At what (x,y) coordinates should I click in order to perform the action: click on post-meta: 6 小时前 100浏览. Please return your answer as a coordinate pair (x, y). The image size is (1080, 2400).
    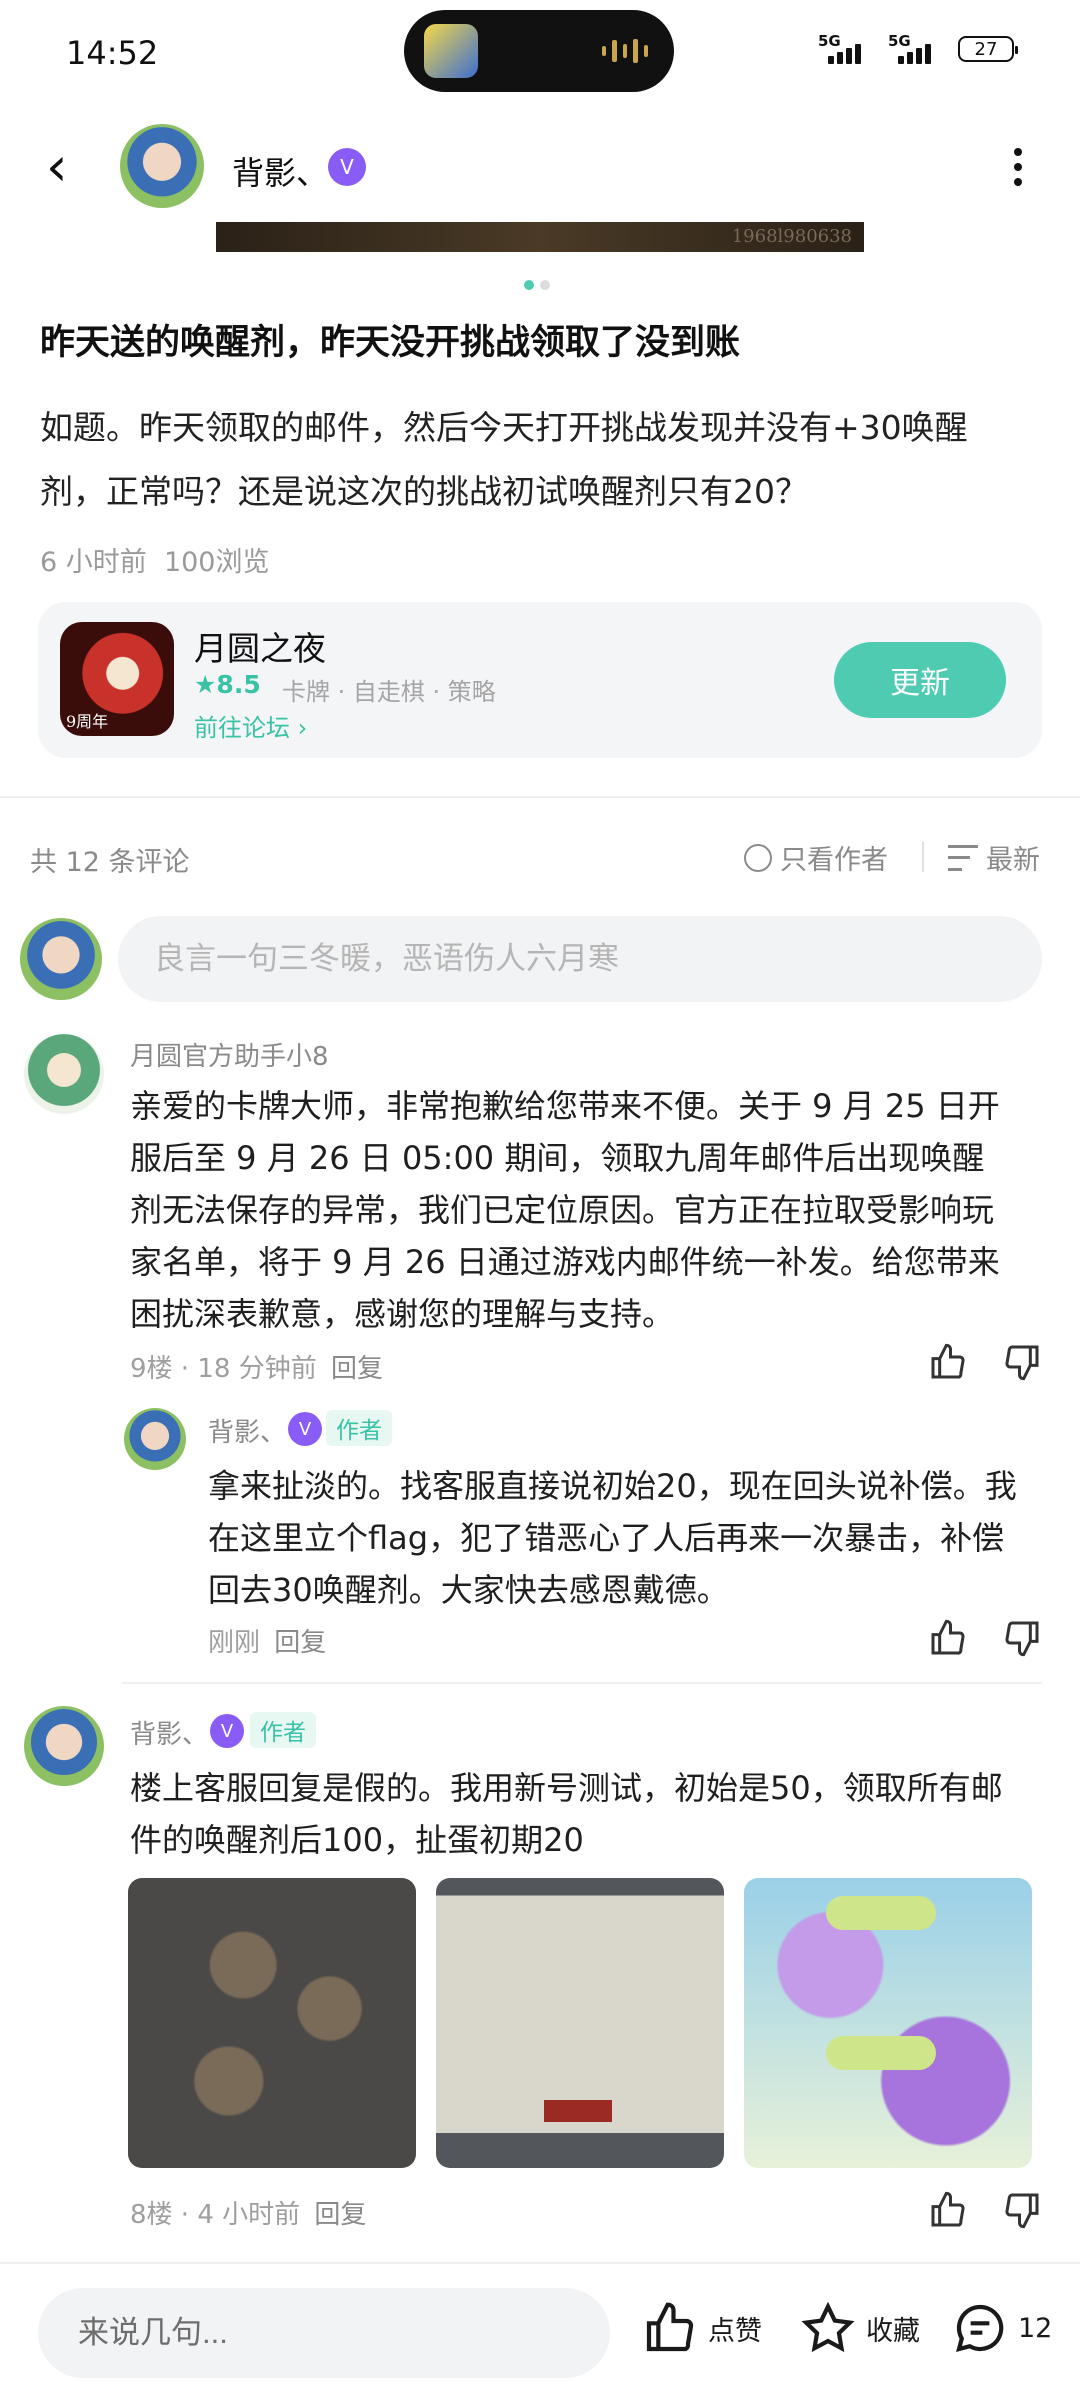
    Looking at the image, I should click on (154, 559).